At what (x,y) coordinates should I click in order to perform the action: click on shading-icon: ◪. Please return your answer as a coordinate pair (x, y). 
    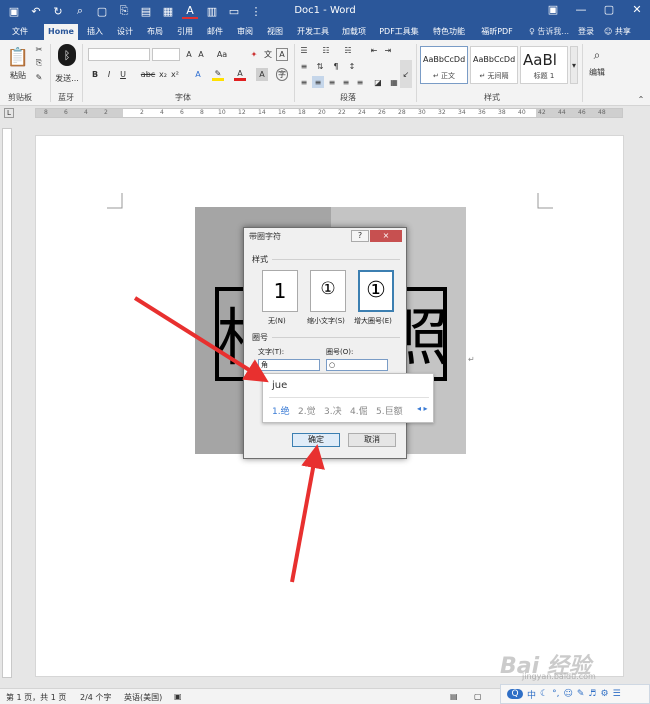
    Looking at the image, I should click on (378, 82).